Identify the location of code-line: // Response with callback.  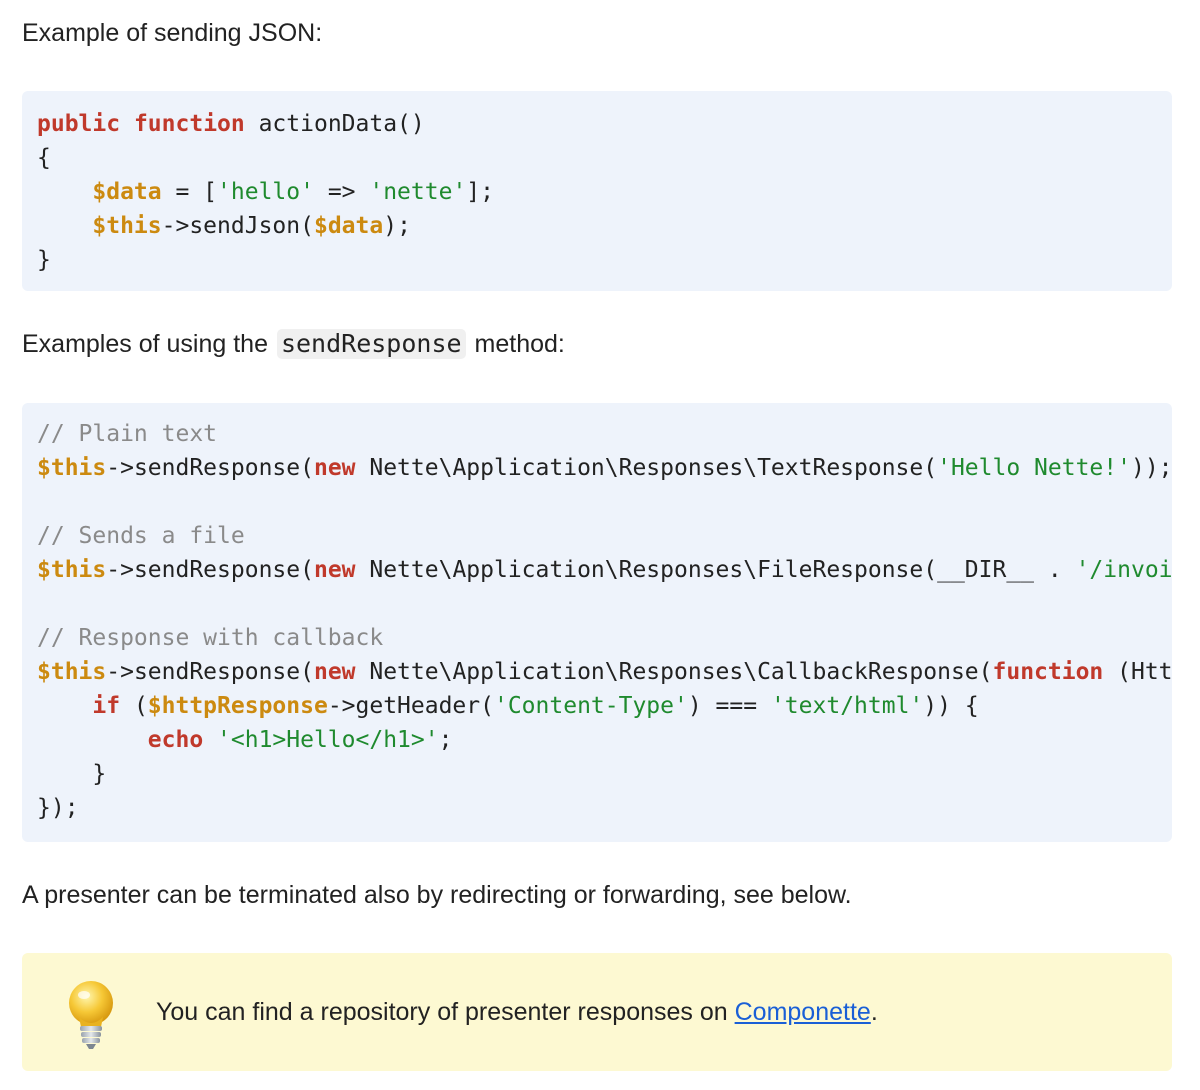
(604, 638).